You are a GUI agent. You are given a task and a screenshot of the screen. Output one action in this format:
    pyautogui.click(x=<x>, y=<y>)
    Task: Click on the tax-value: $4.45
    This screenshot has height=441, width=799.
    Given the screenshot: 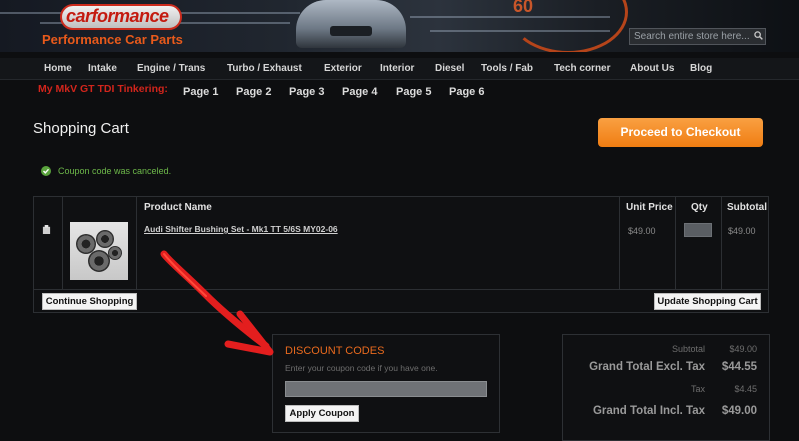 What is the action you would take?
    pyautogui.click(x=745, y=389)
    